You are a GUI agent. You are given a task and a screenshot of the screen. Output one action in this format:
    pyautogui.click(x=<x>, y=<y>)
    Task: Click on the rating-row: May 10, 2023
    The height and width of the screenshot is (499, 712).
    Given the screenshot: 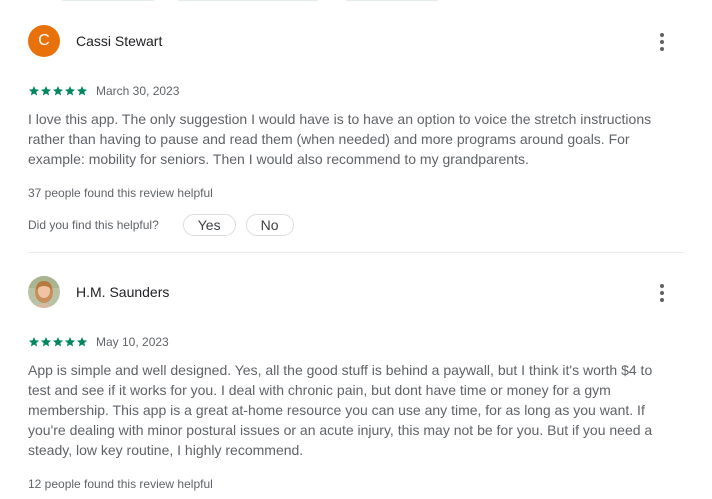 What is the action you would take?
    pyautogui.click(x=98, y=342)
    